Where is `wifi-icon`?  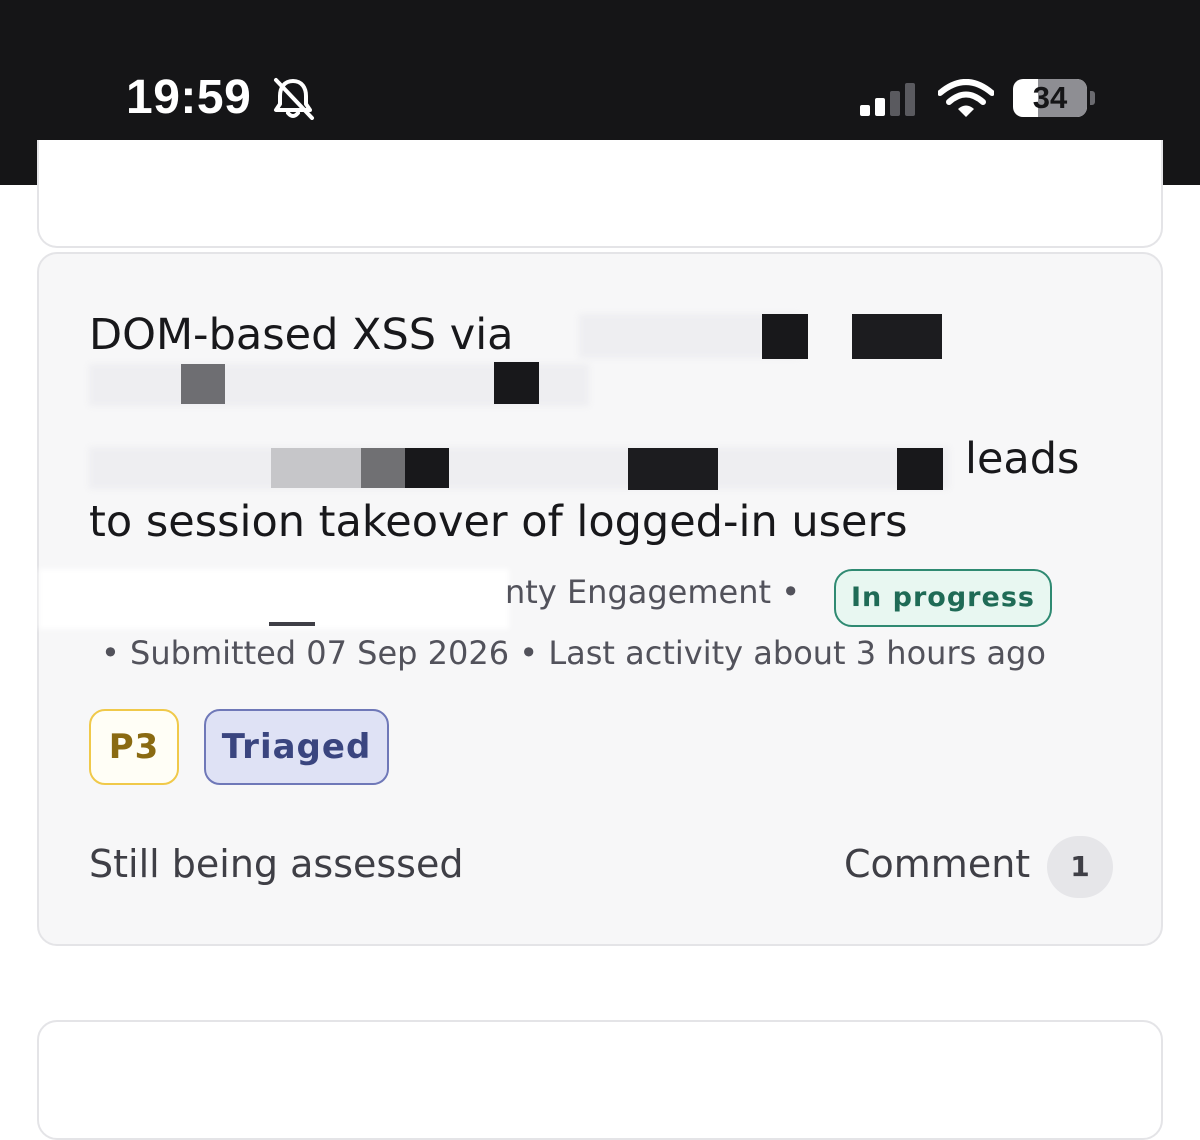
wifi-icon is located at coordinates (966, 98).